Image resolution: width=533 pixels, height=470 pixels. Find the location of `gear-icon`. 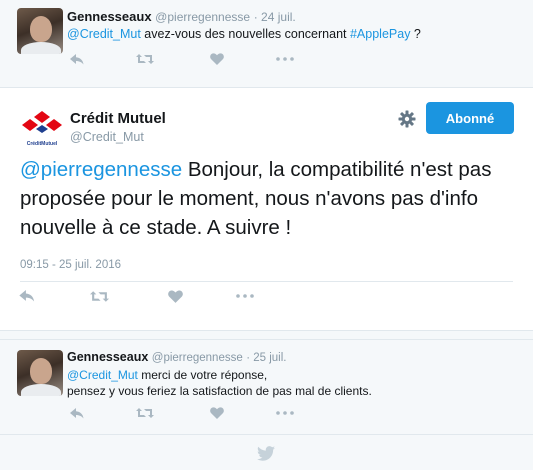

gear-icon is located at coordinates (407, 119).